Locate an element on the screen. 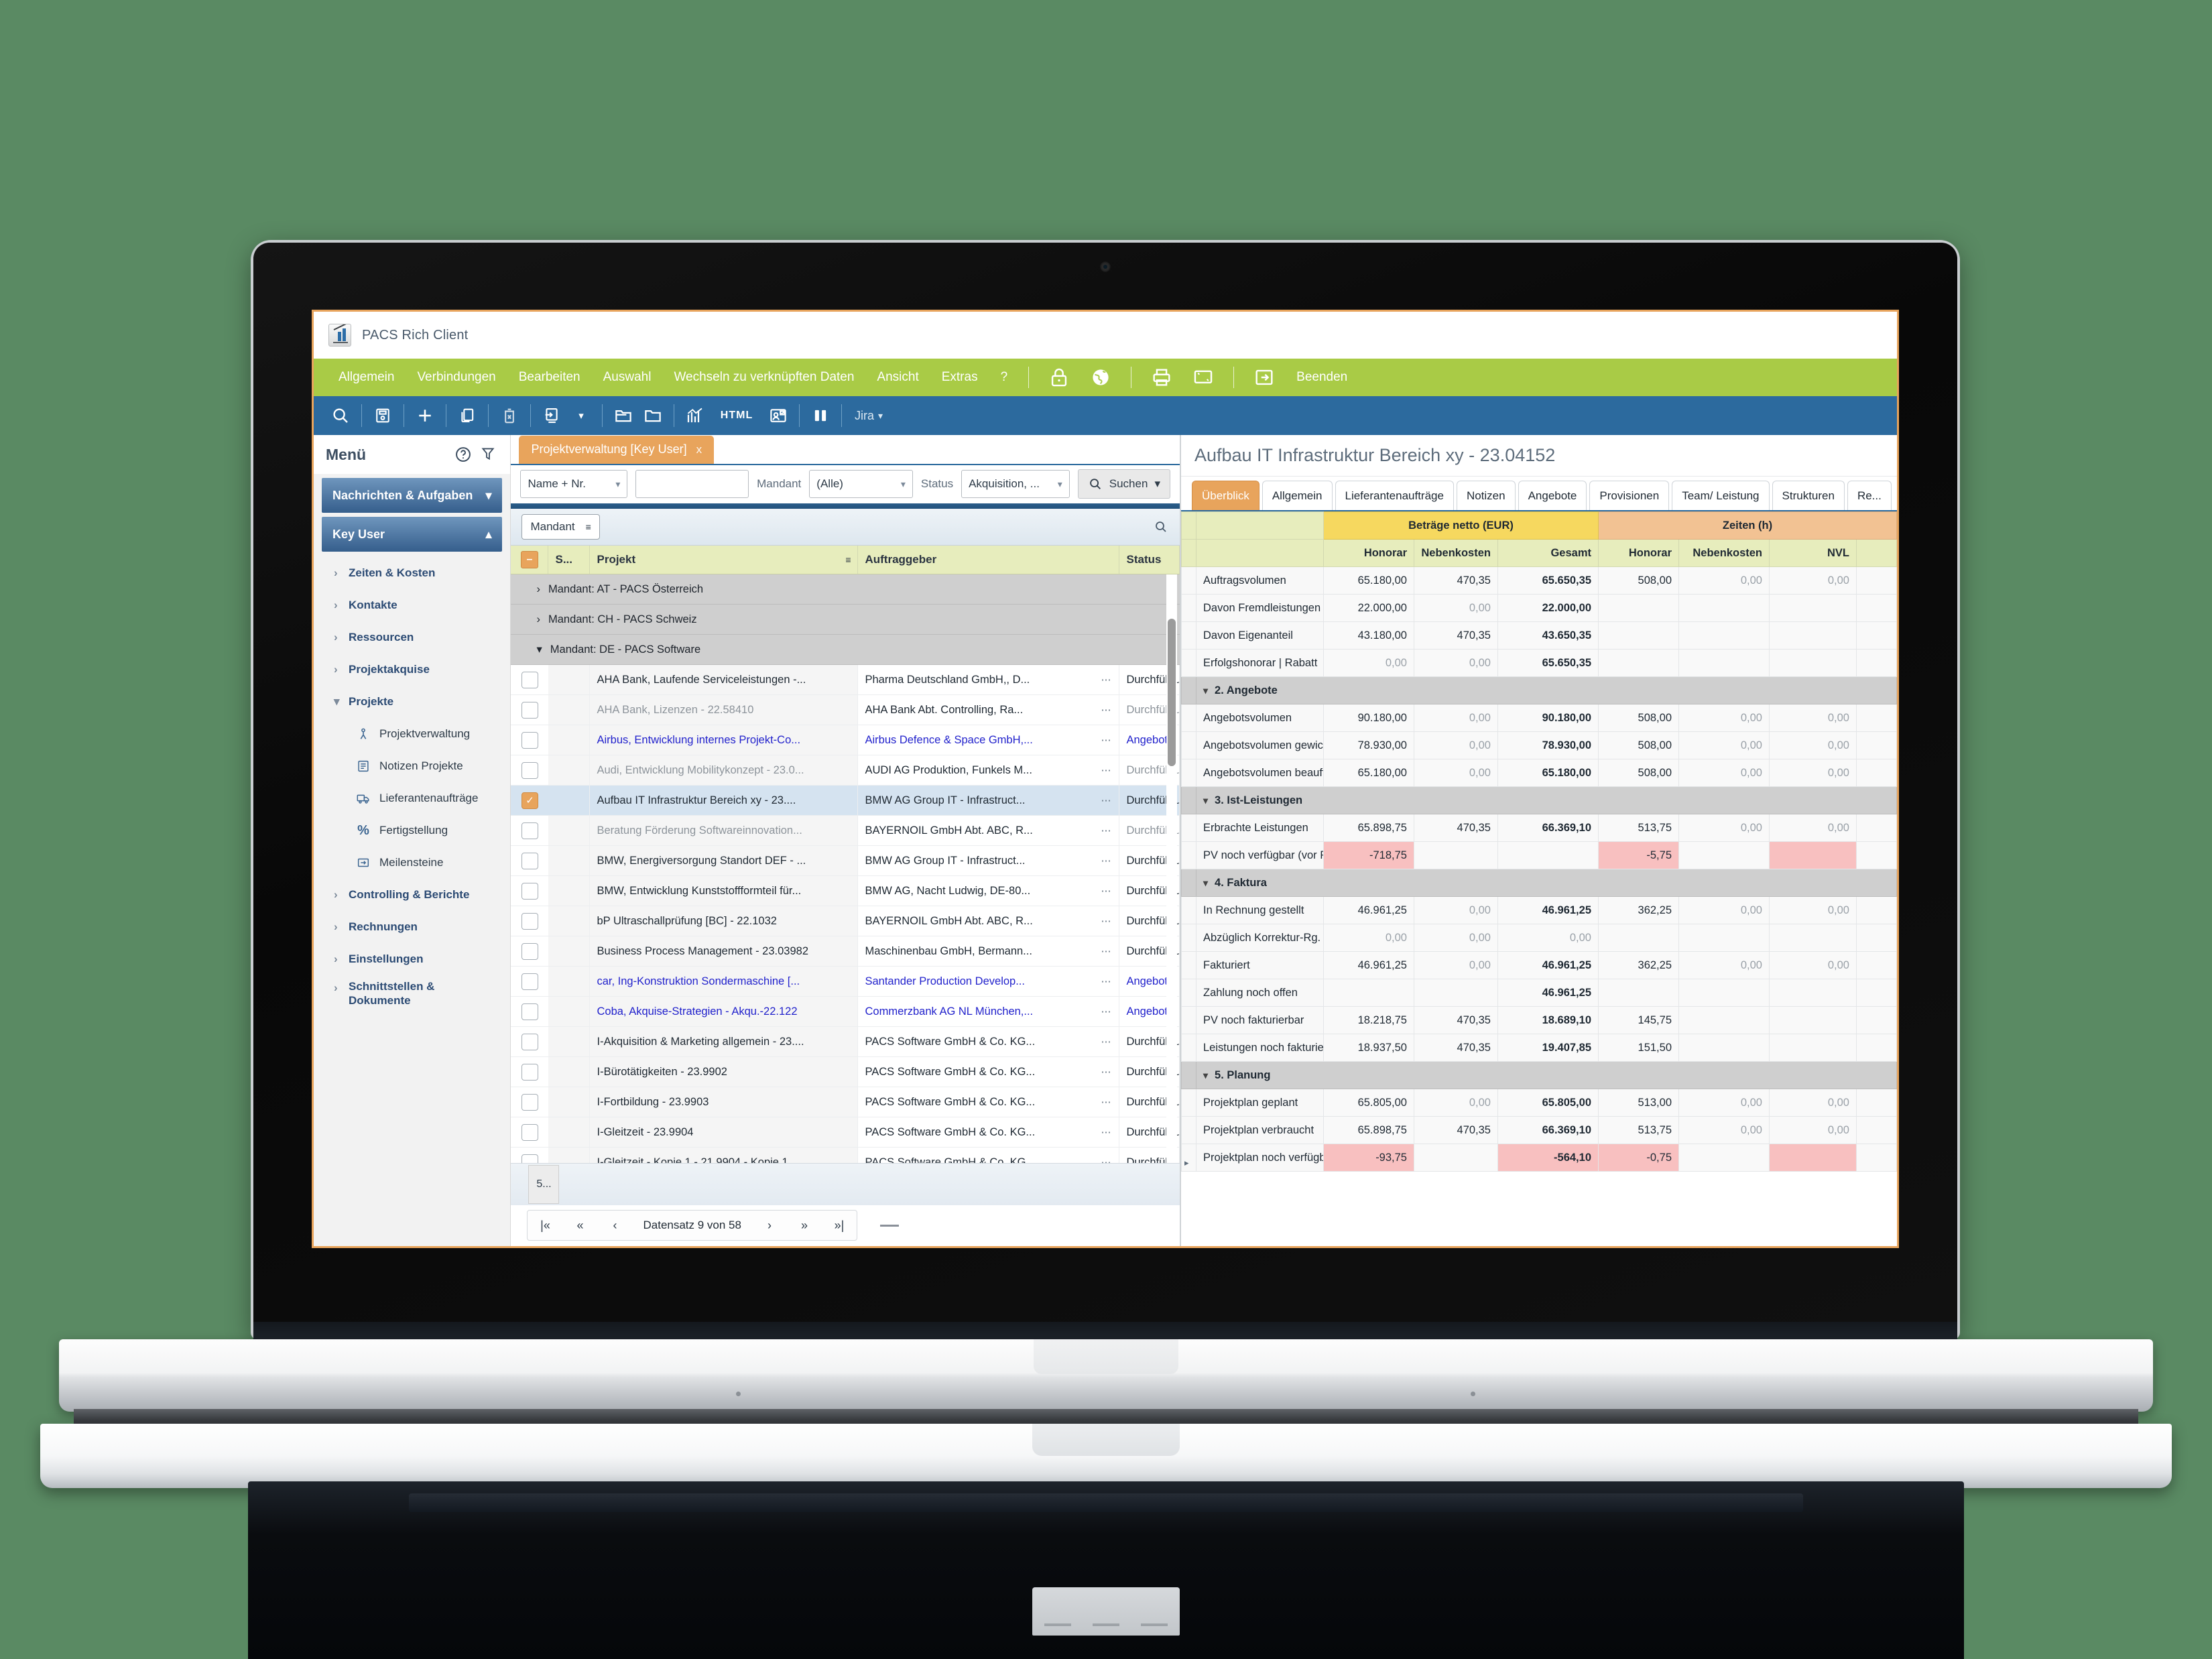 The width and height of the screenshot is (2212, 1659). search-input is located at coordinates (692, 484).